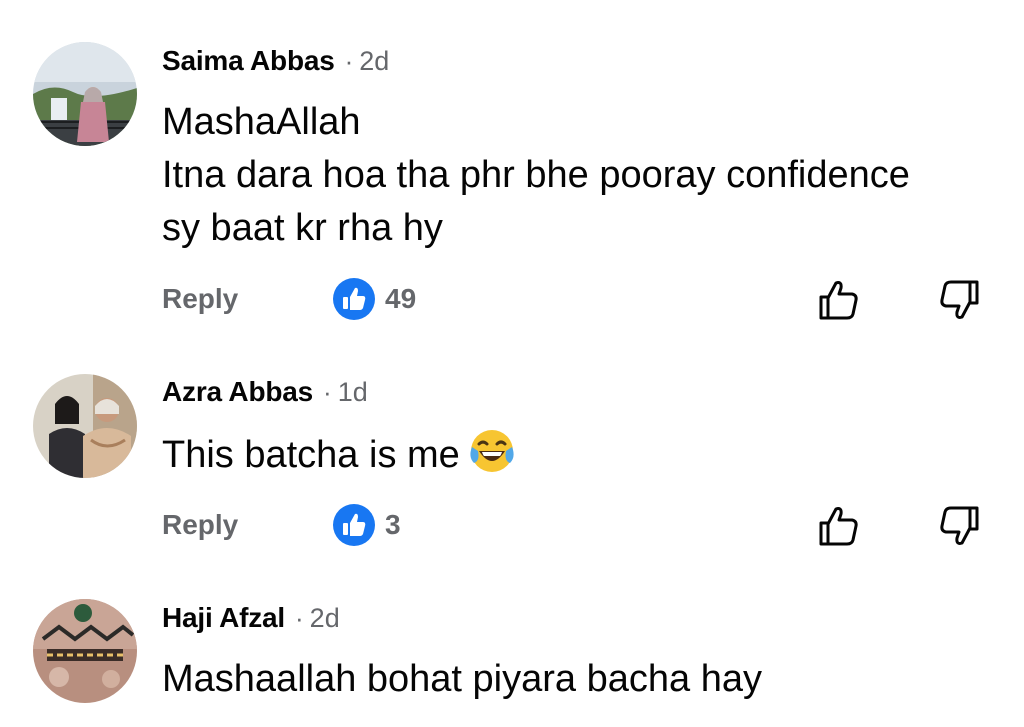 This screenshot has width=1024, height=727. What do you see at coordinates (401, 298) in the screenshot?
I see `like-count: 49` at bounding box center [401, 298].